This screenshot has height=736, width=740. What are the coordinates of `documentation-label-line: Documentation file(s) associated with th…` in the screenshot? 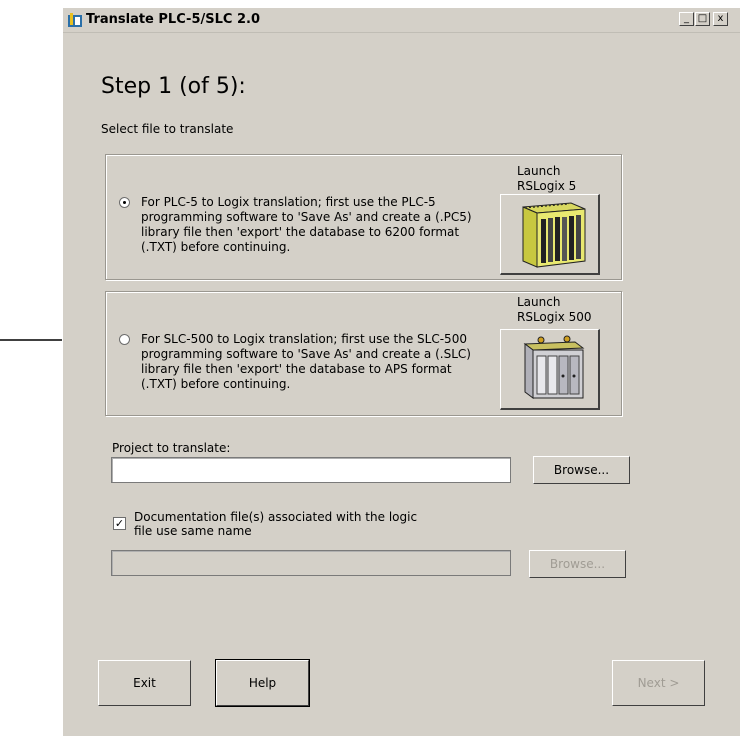 It's located at (276, 517).